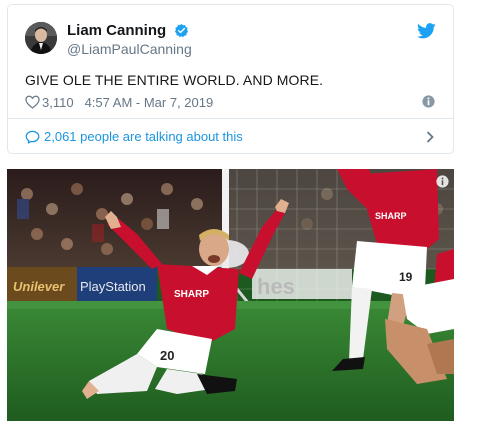 The image size is (480, 427). What do you see at coordinates (116, 30) in the screenshot?
I see `author-name: Liam Canning` at bounding box center [116, 30].